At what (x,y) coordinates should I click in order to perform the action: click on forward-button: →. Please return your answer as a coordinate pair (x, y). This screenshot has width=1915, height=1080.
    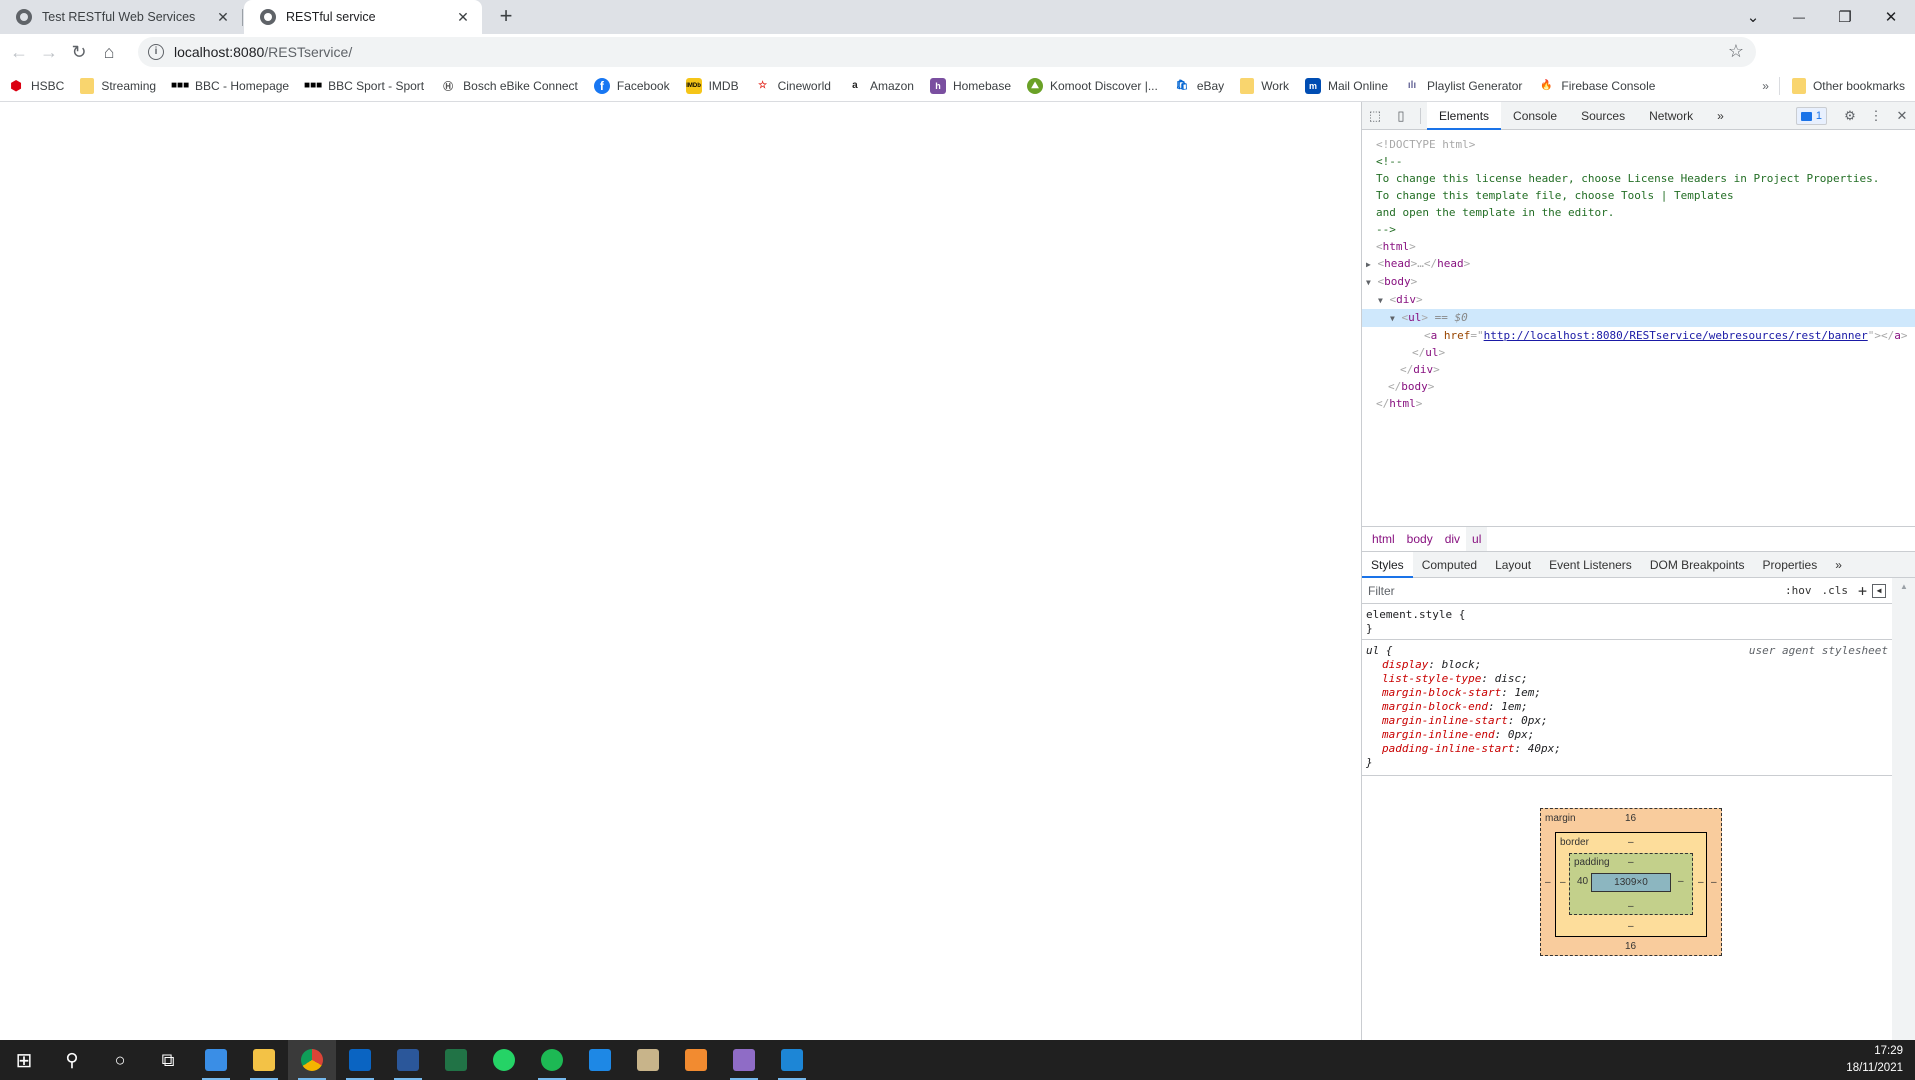
    Looking at the image, I should click on (49, 52).